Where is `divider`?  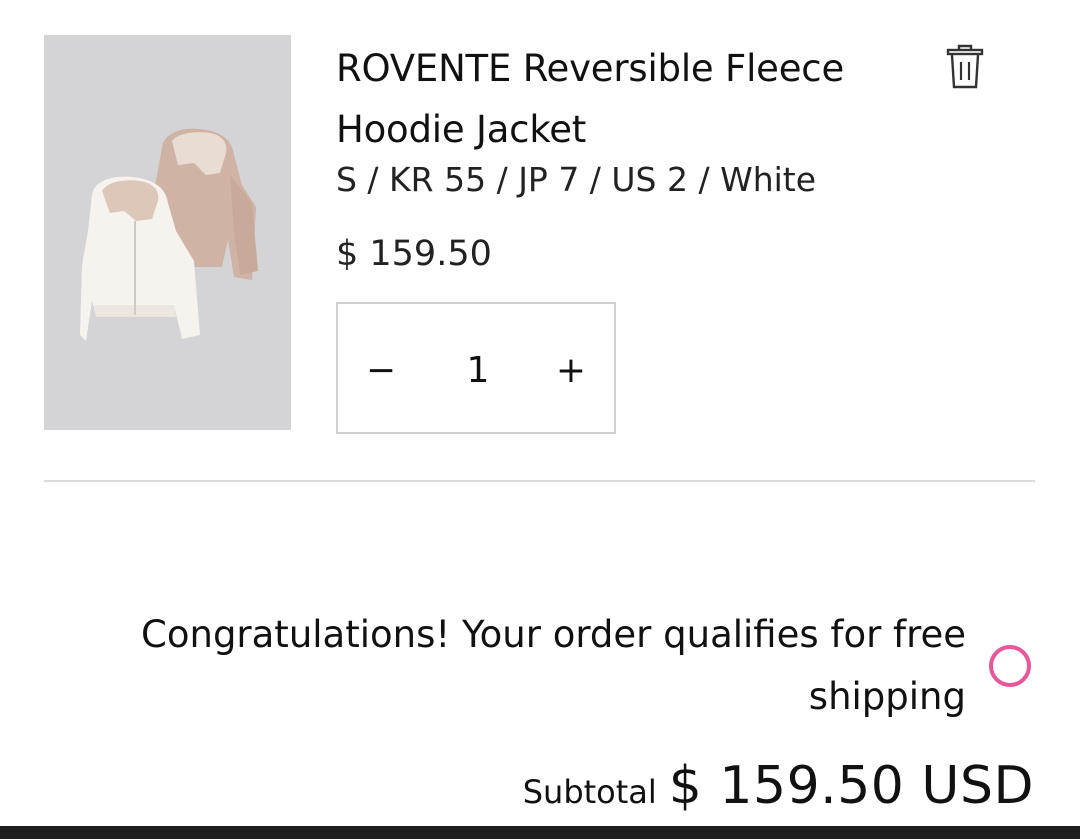 divider is located at coordinates (539, 481).